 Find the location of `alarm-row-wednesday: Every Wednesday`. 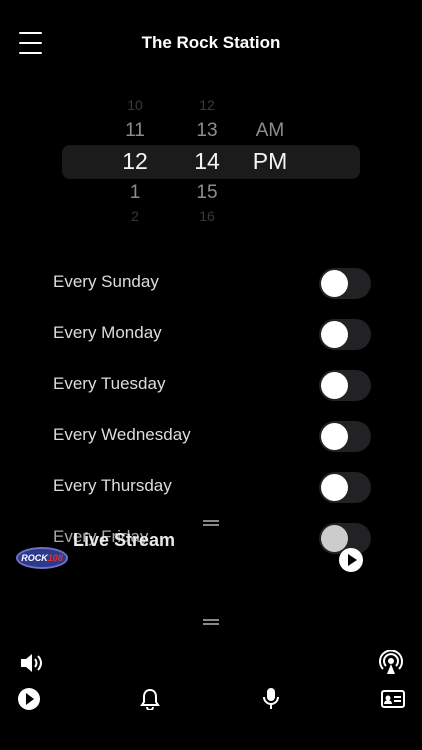

alarm-row-wednesday: Every Wednesday is located at coordinates (211, 437).